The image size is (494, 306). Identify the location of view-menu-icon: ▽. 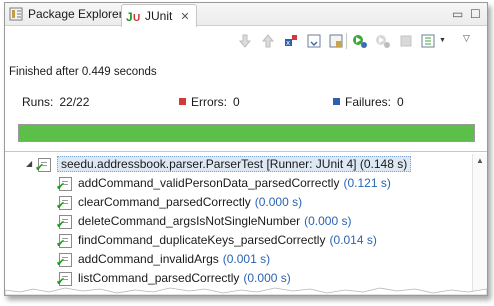
(466, 38).